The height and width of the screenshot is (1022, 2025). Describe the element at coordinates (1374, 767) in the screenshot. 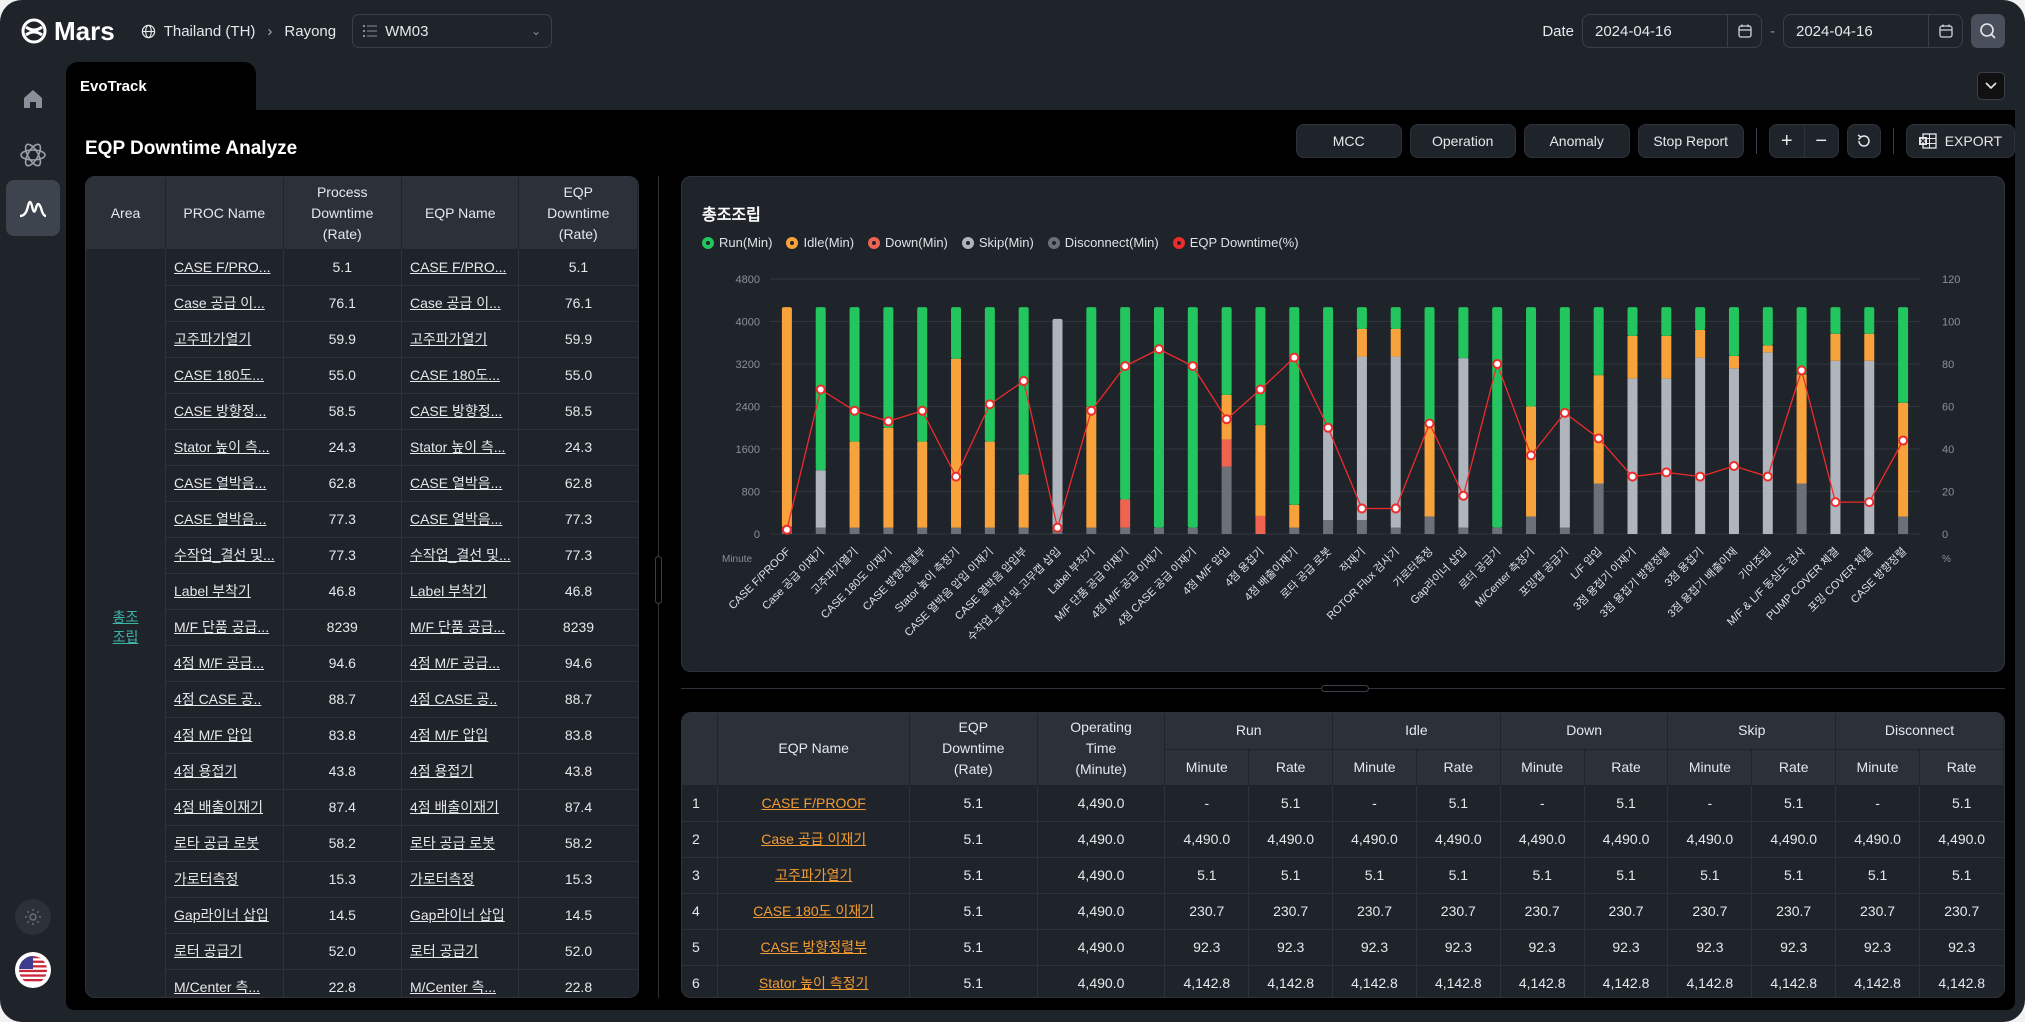

I see `col-idle-minute: Minute` at that location.